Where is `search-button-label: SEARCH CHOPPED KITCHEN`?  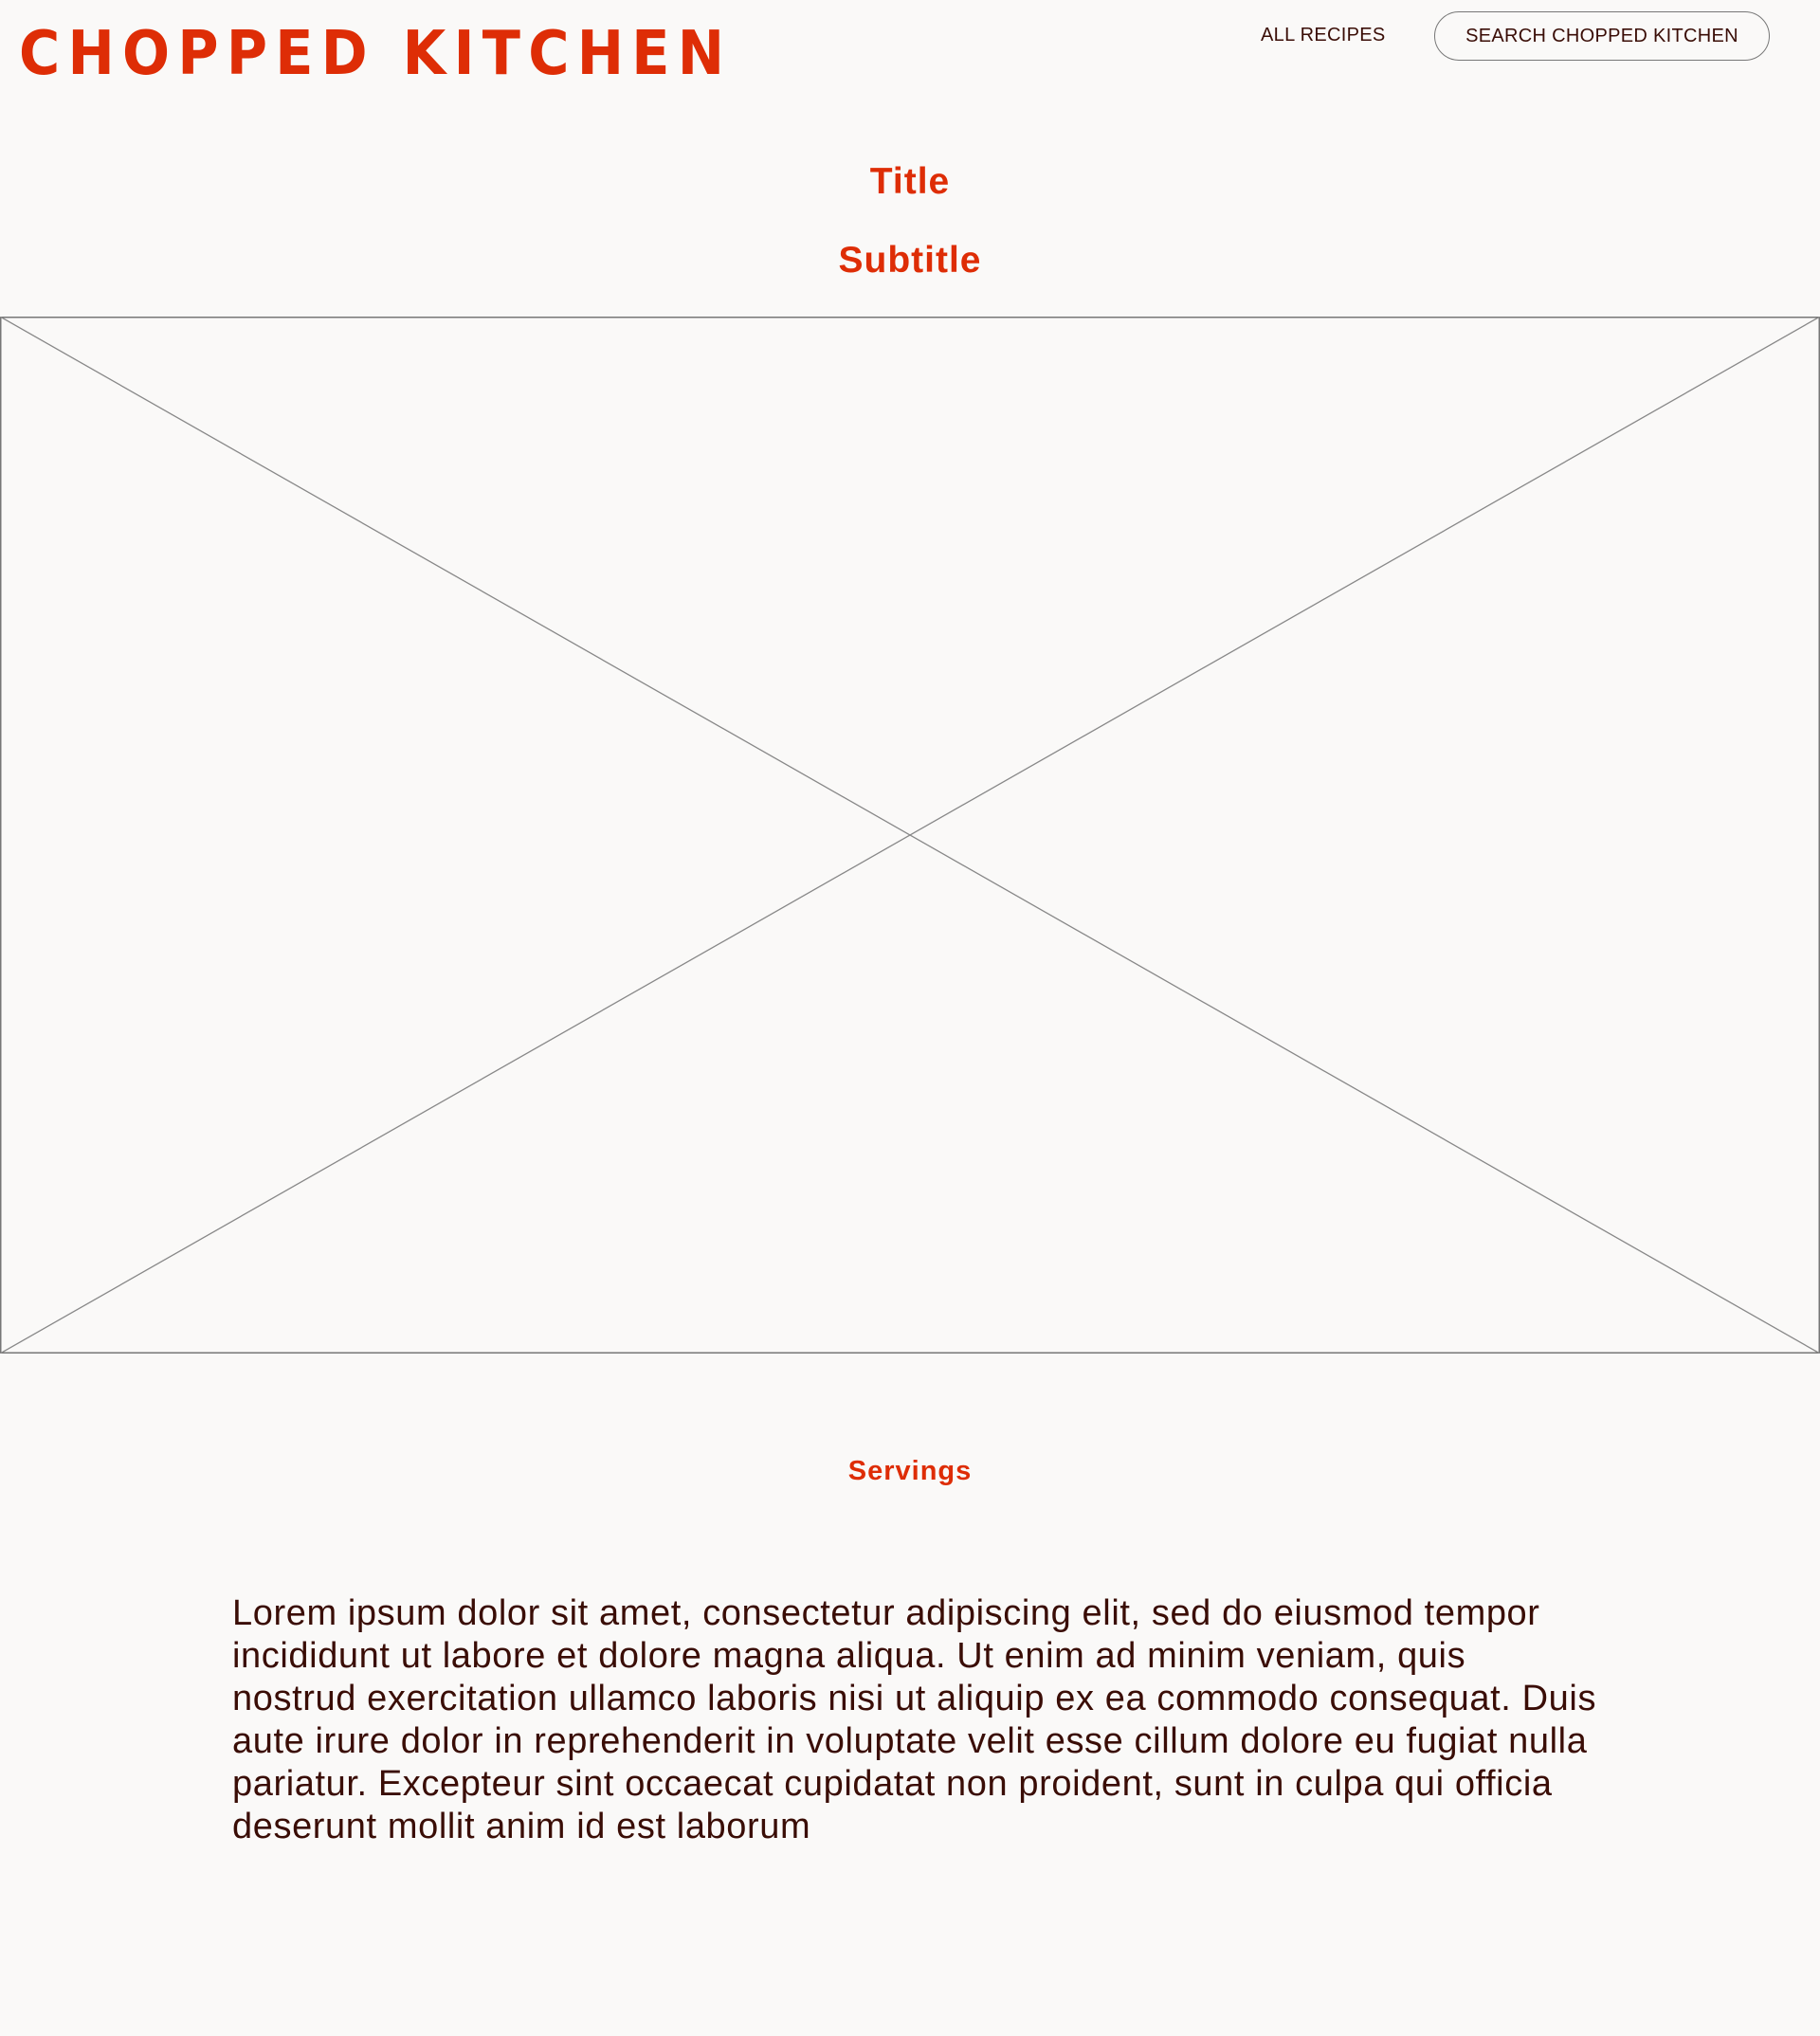 search-button-label: SEARCH CHOPPED KITCHEN is located at coordinates (1601, 35).